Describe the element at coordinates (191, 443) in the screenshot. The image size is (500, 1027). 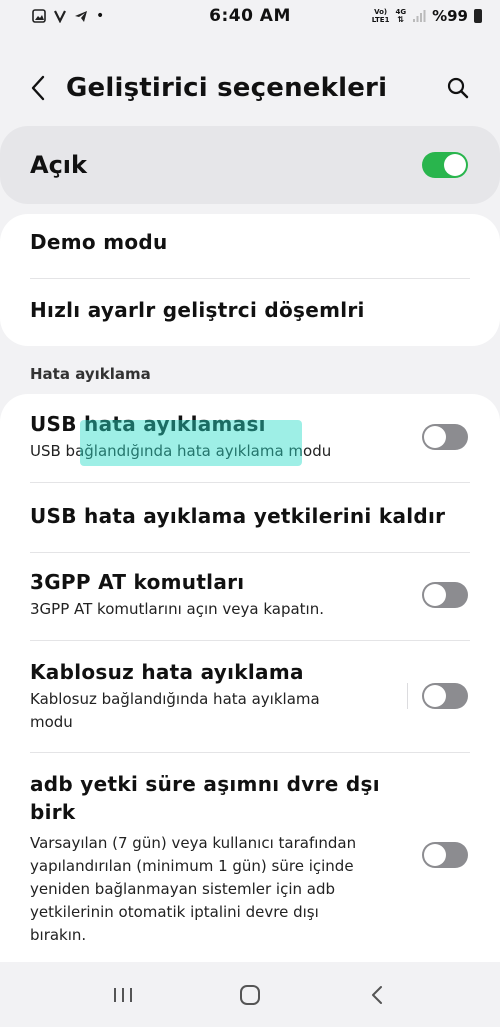
I see `highlight-marker` at that location.